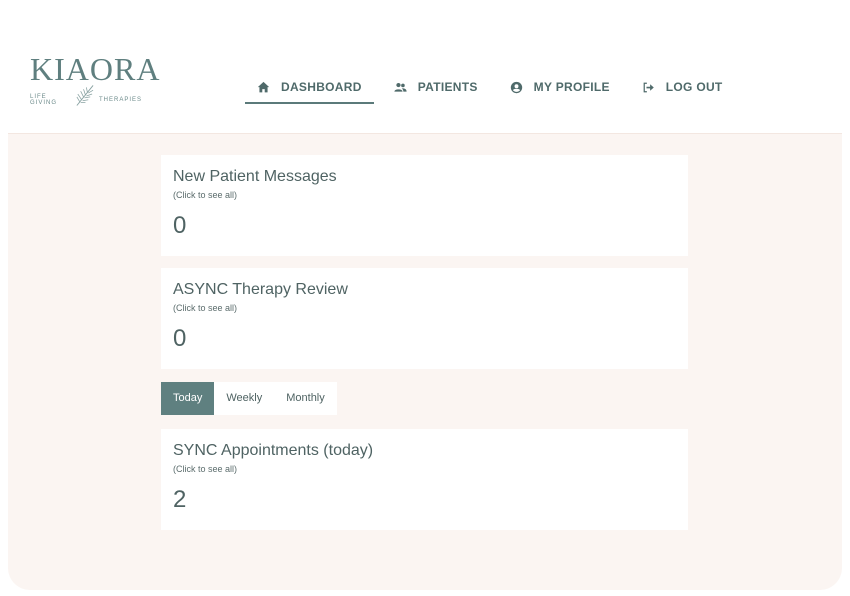  What do you see at coordinates (260, 289) in the screenshot?
I see `card-title: ASYNC Therapy Review` at bounding box center [260, 289].